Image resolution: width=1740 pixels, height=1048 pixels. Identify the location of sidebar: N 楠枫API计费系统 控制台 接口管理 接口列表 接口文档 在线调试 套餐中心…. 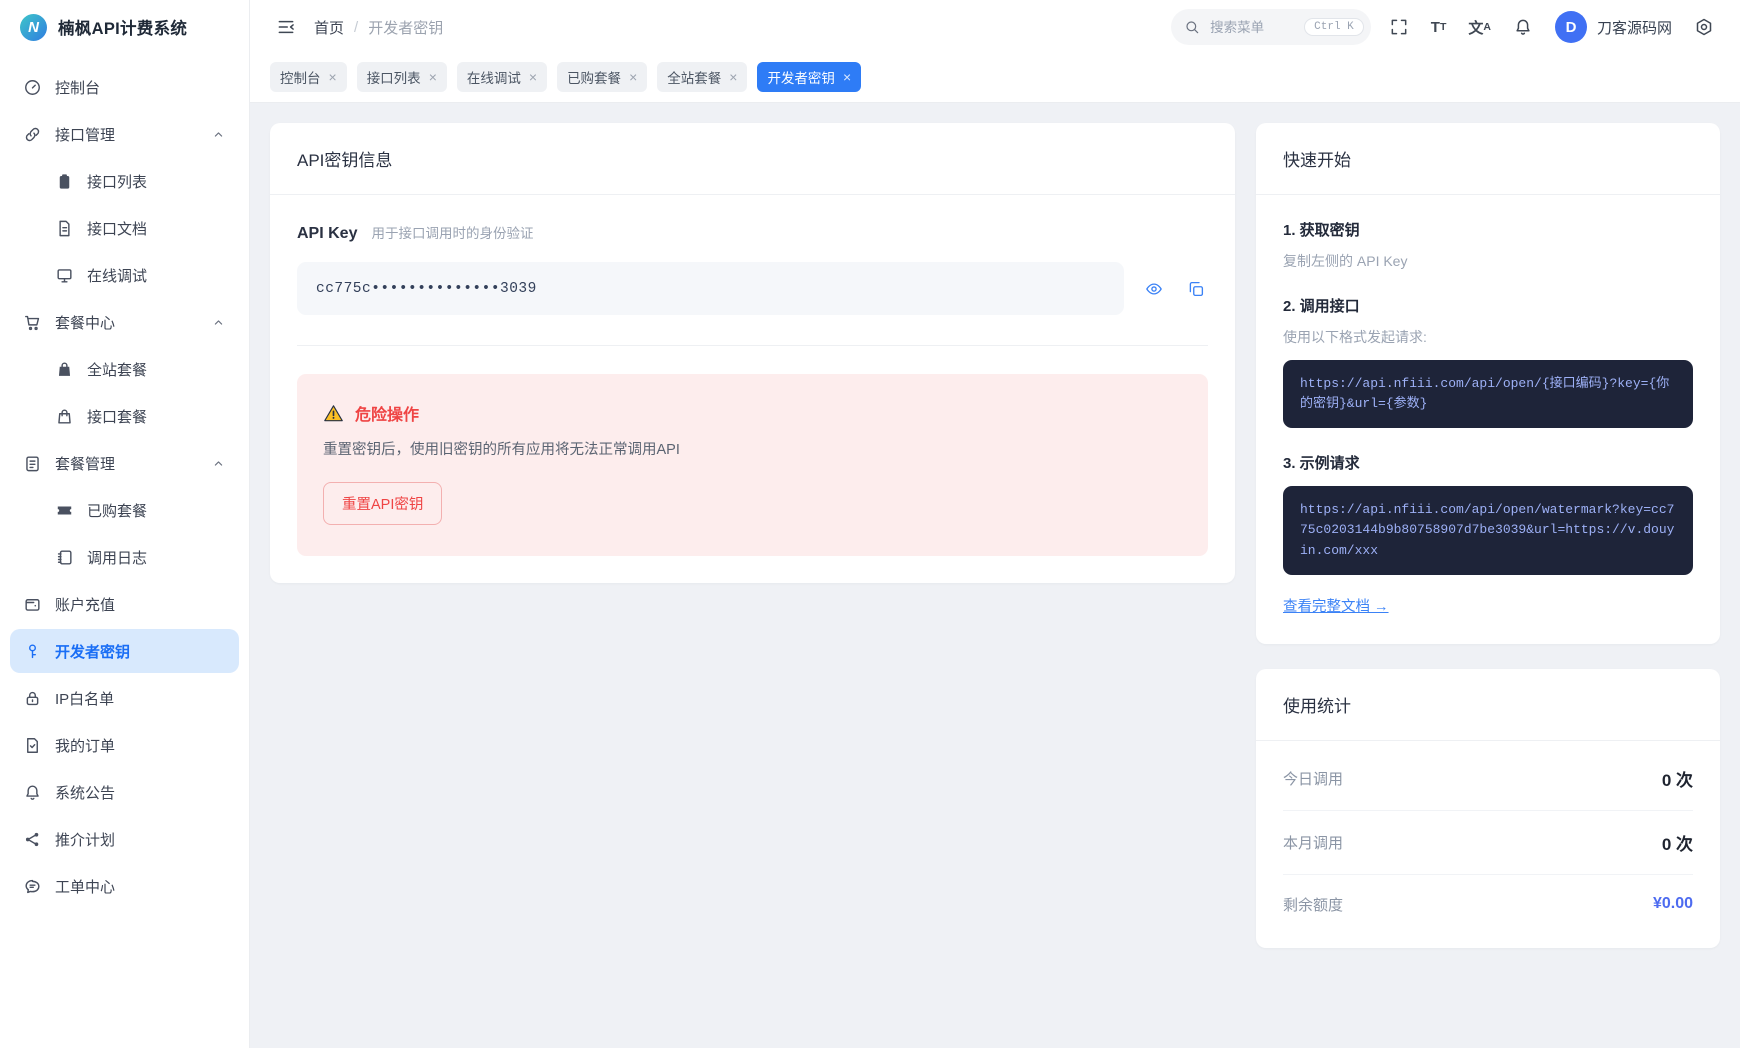
(125, 524).